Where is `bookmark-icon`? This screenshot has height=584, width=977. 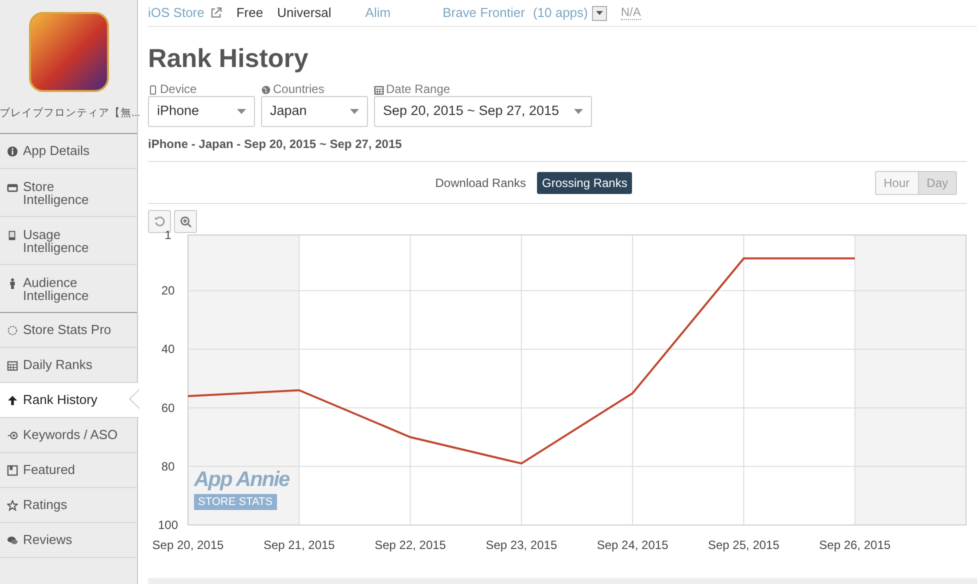
bookmark-icon is located at coordinates (12, 470).